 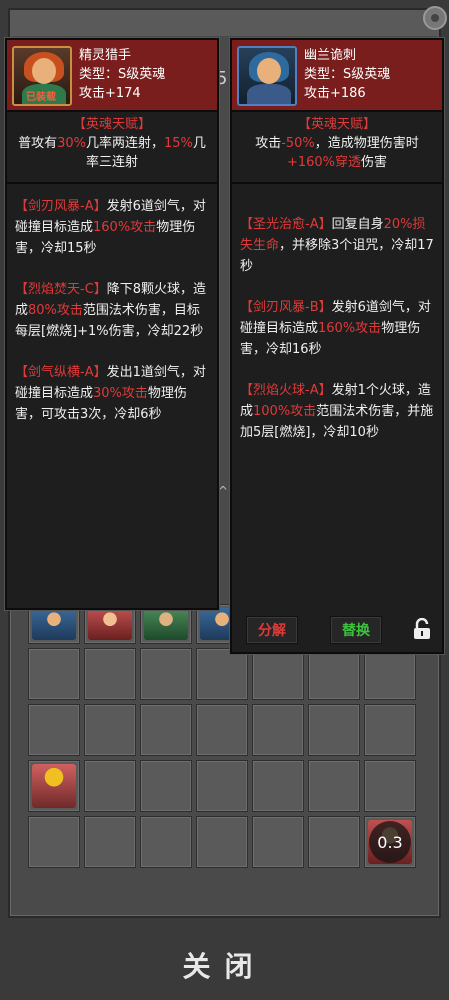 I want to click on talent-text-part: 几率两连射，, so click(x=124, y=143).